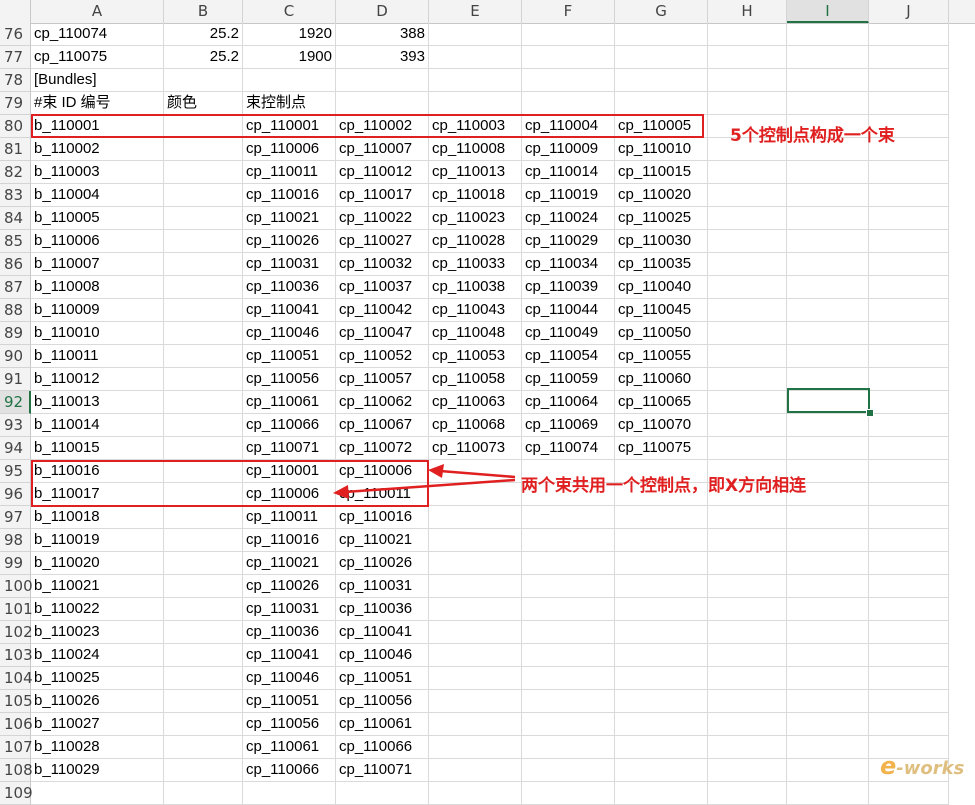 The image size is (975, 805). I want to click on annotation-arrows, so click(424, 481).